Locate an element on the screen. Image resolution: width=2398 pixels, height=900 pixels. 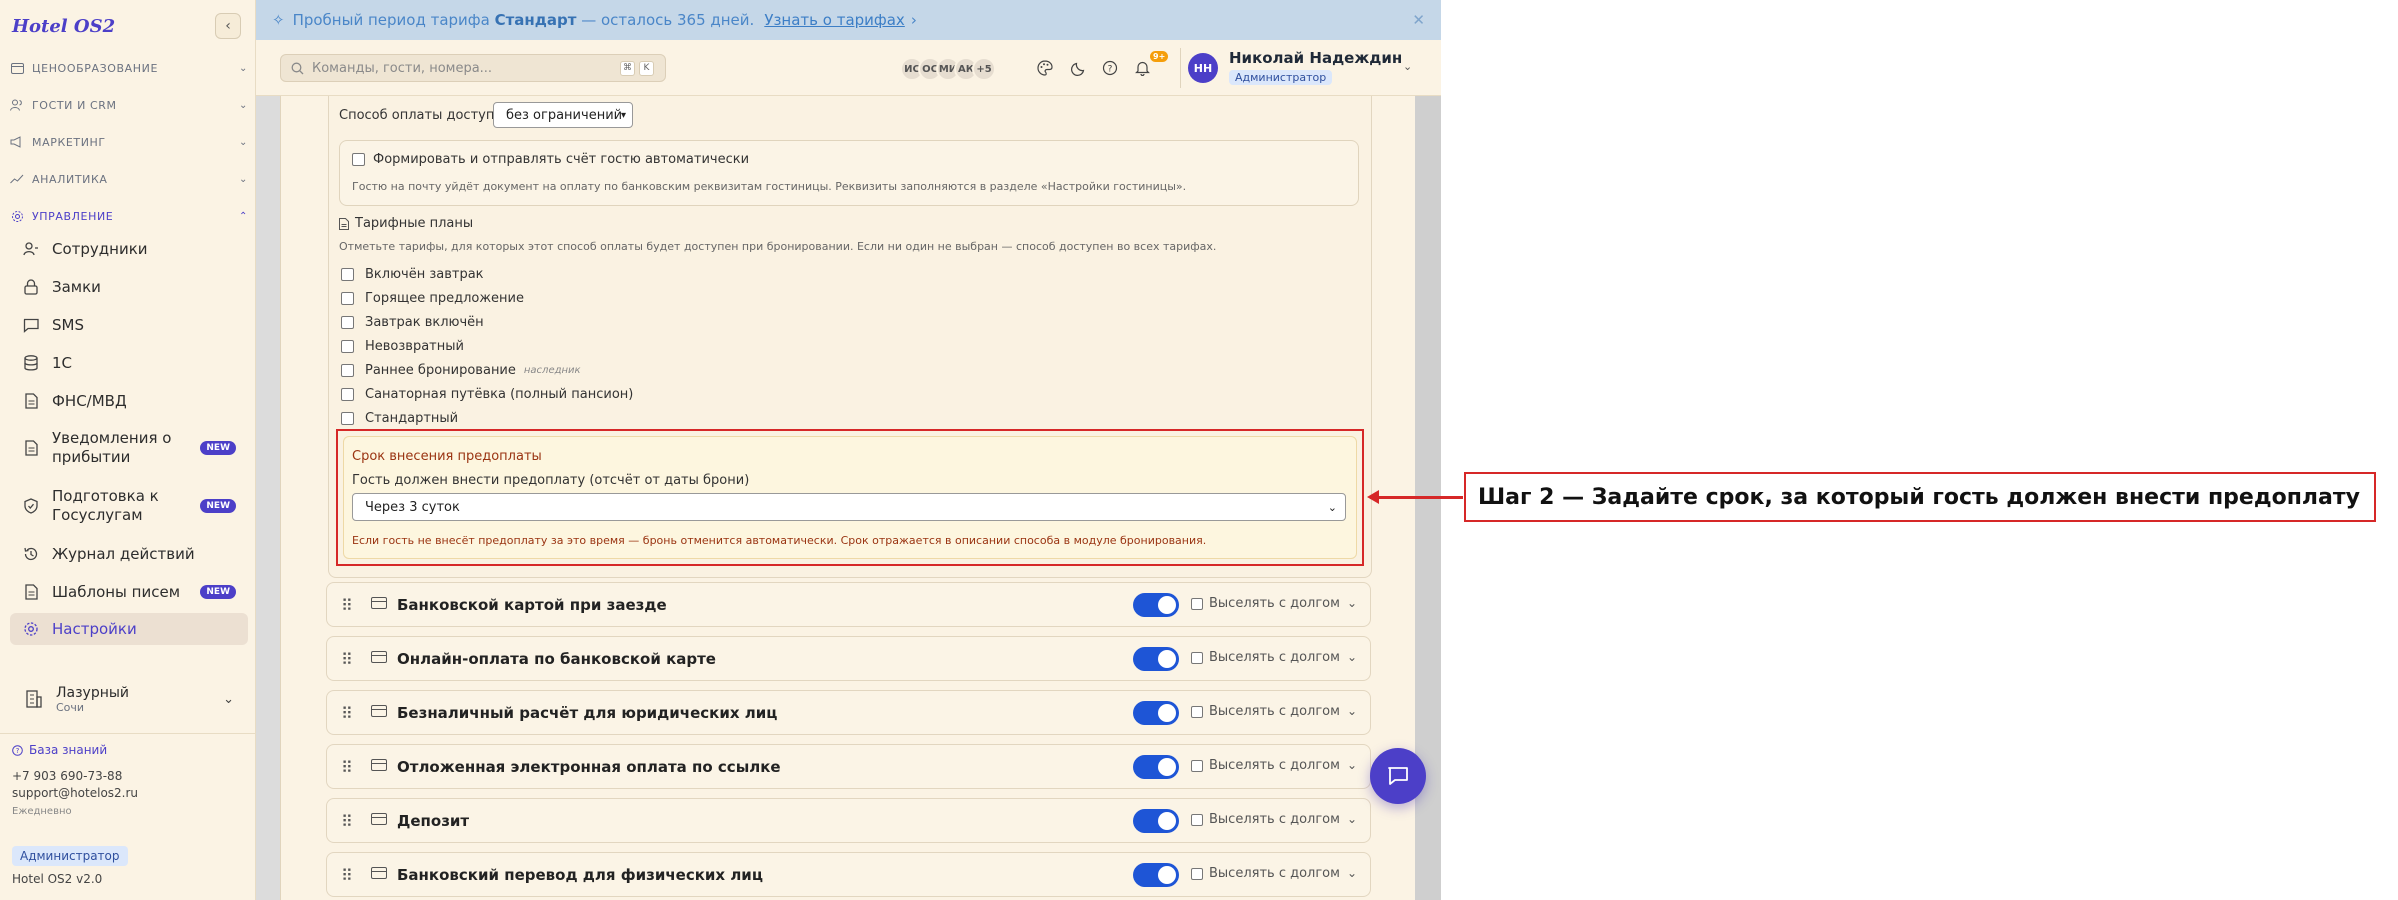
support-phone: +7 903 690-73-88 is located at coordinates (67, 776).